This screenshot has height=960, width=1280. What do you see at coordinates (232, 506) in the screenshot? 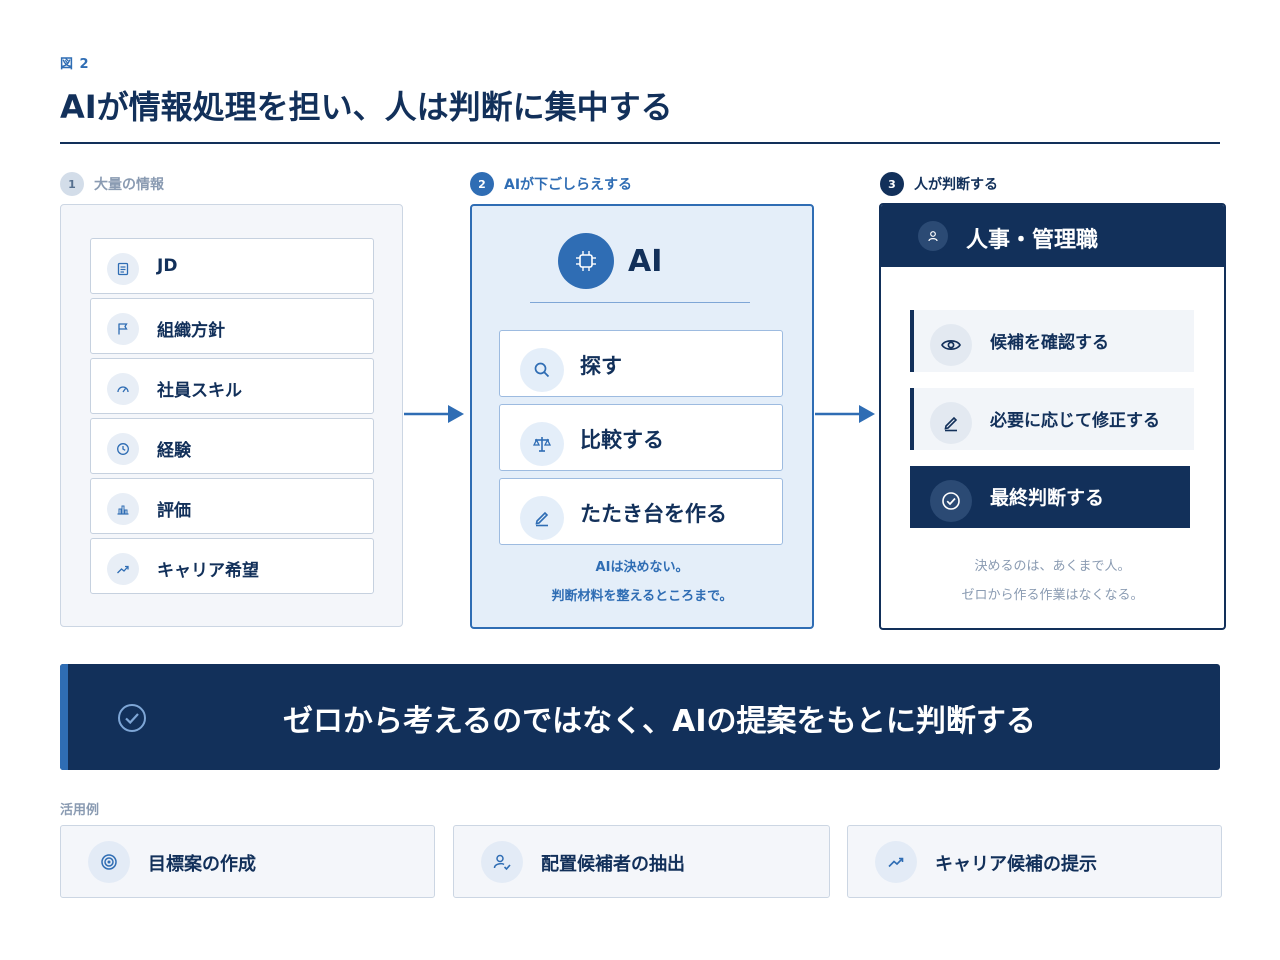
I see `info-item-evaluation: 評価` at bounding box center [232, 506].